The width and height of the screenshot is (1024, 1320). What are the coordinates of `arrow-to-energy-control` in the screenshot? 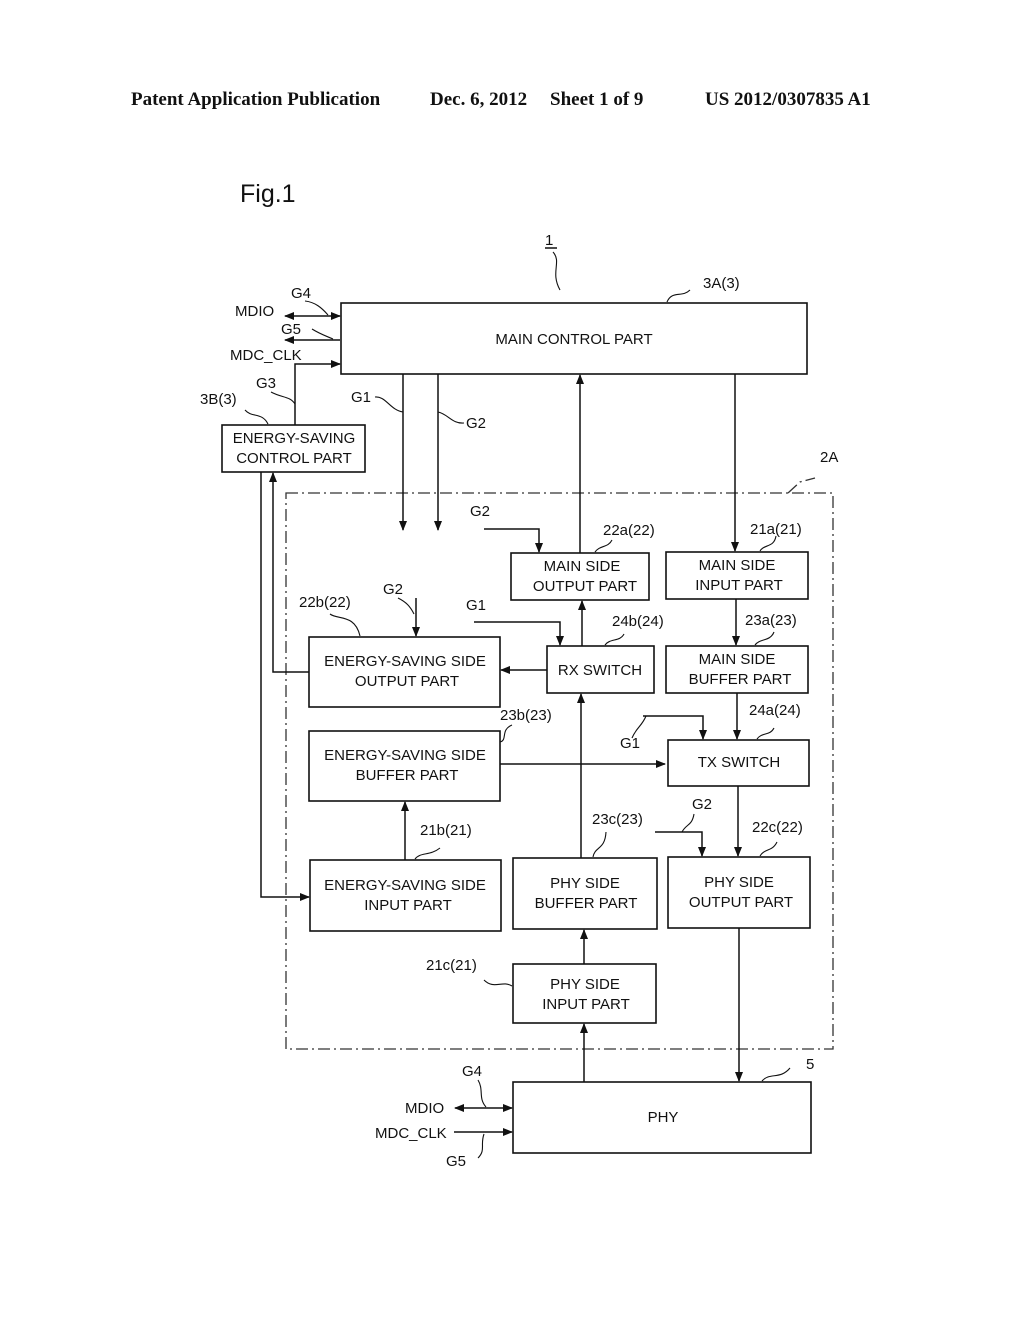 It's located at (289, 572).